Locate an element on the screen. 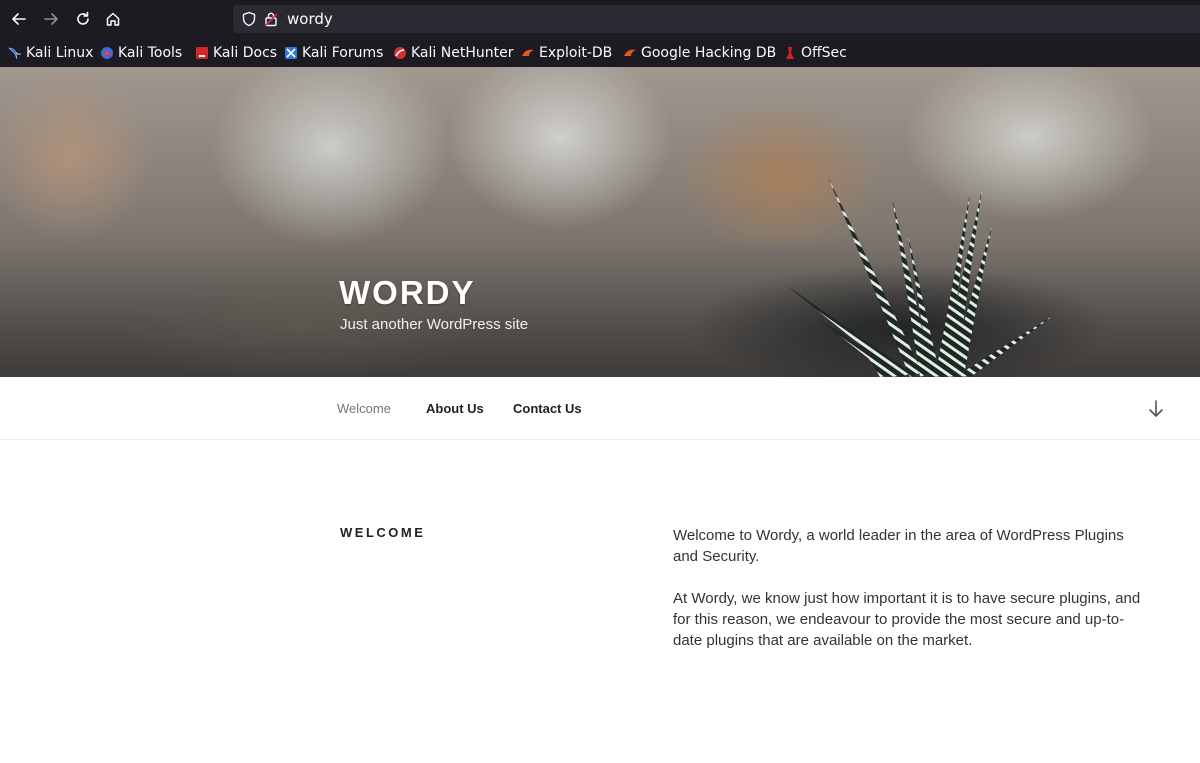  bookmark-offsec: OffSec is located at coordinates (815, 53).